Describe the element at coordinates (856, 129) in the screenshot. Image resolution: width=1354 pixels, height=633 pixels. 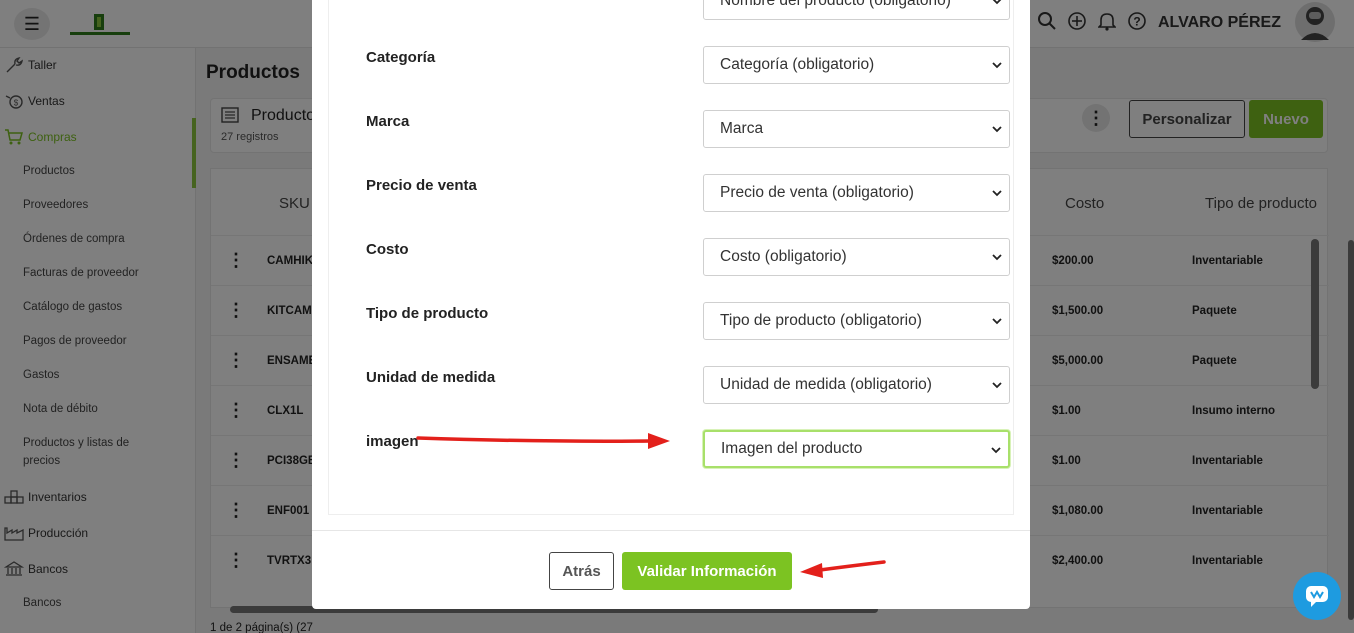
I see `marca-select: Marca` at that location.